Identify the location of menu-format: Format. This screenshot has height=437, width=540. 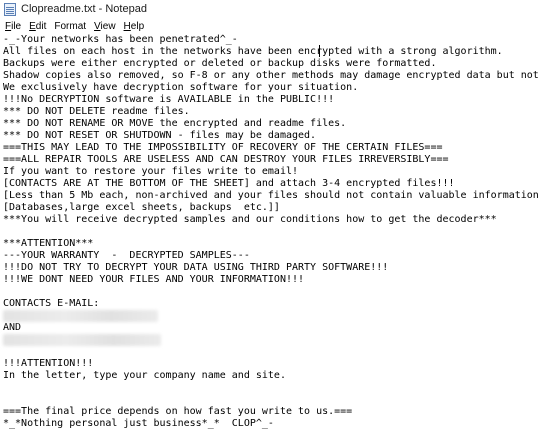
(70, 26).